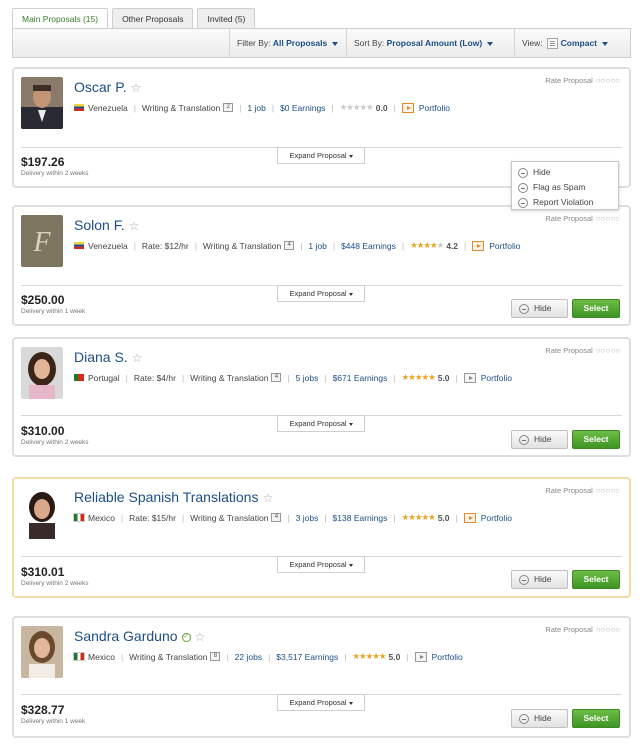  Describe the element at coordinates (108, 357) in the screenshot. I see `freelancer-name: Diana S. ☆` at that location.